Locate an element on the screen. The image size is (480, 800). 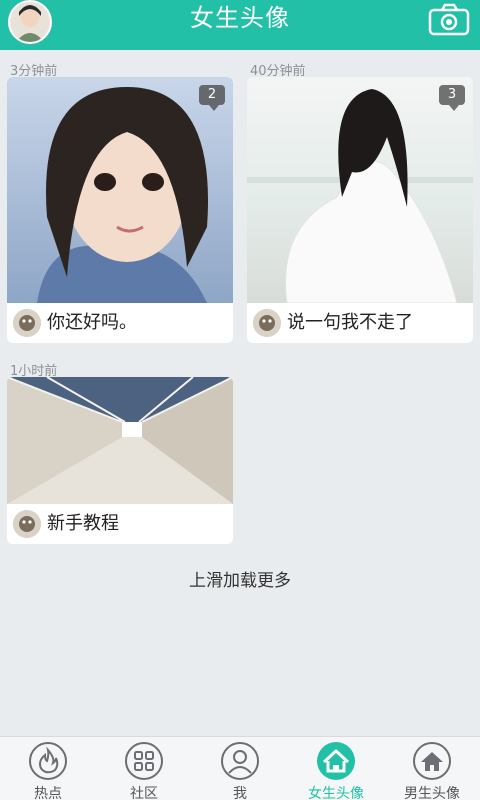
tab-boys-avatar: 男生头像 is located at coordinates (432, 768).